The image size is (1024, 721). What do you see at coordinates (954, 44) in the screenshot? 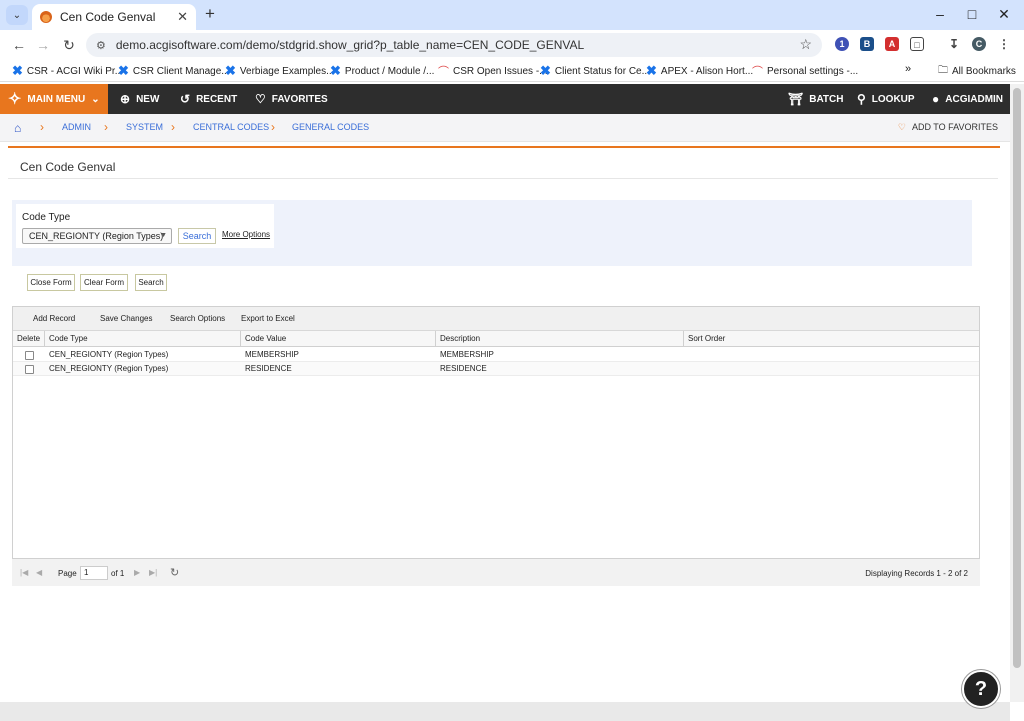
I see `download-icon: ↧` at bounding box center [954, 44].